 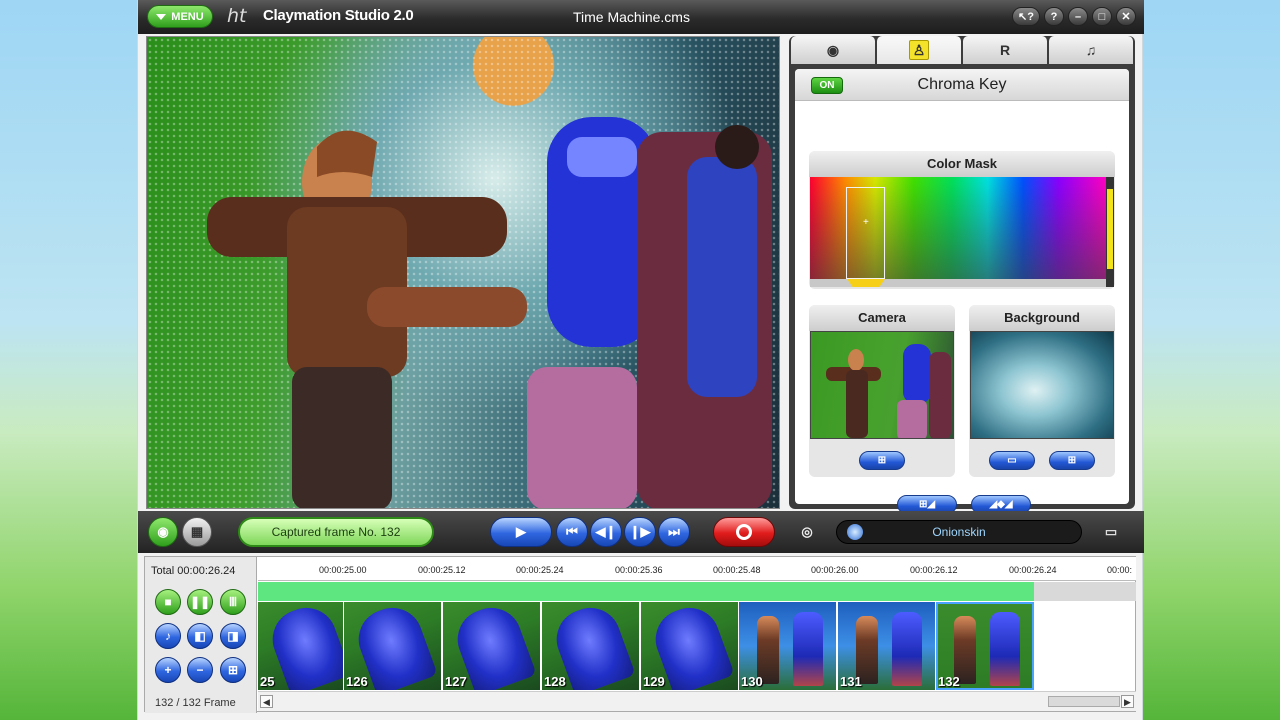 I want to click on frame-thumbnail: 130, so click(x=788, y=646).